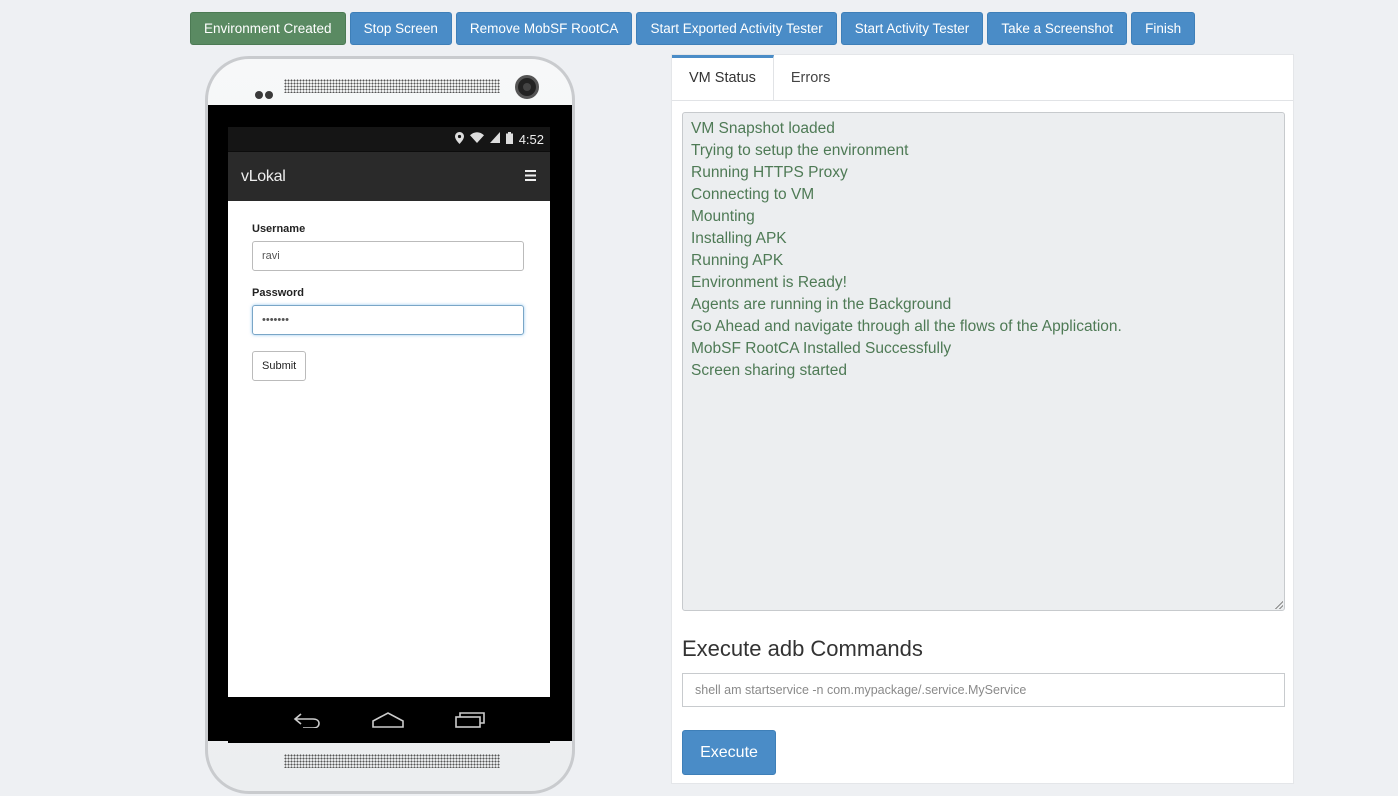 The width and height of the screenshot is (1398, 796). I want to click on start-activity-tester-button: Start Activity Tester, so click(912, 28).